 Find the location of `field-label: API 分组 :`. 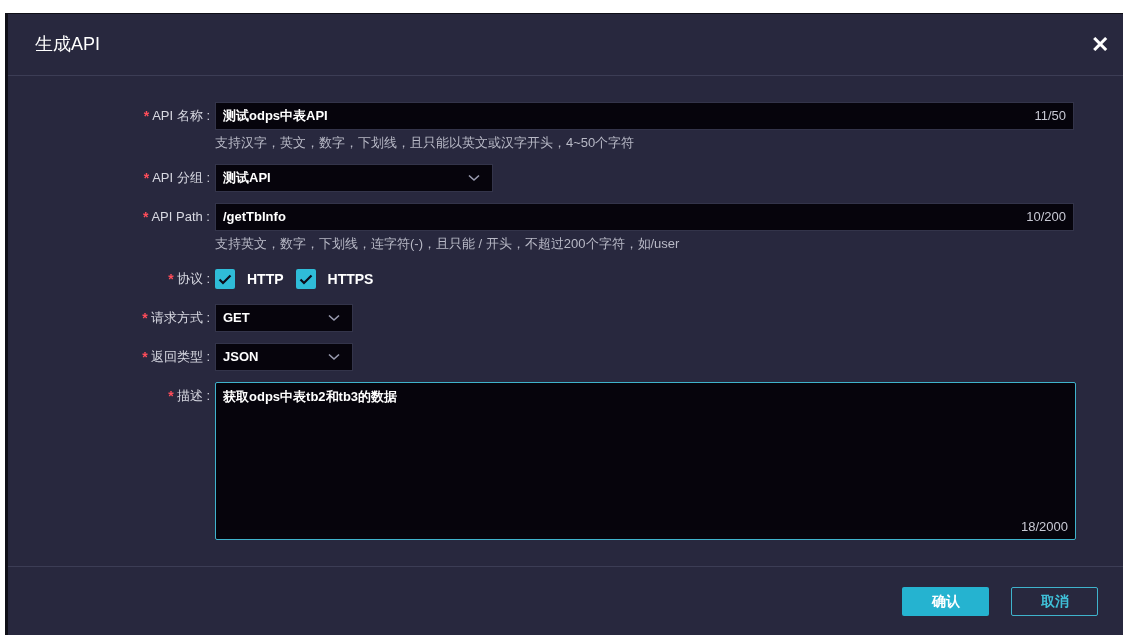

field-label: API 分组 : is located at coordinates (181, 178).